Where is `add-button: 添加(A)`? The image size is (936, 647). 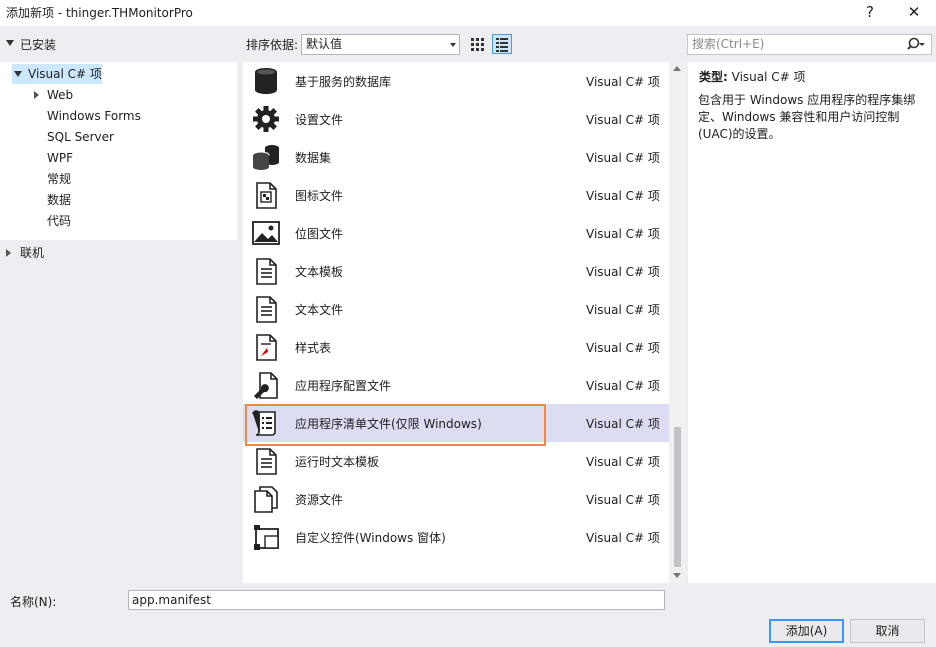 add-button: 添加(A) is located at coordinates (806, 631).